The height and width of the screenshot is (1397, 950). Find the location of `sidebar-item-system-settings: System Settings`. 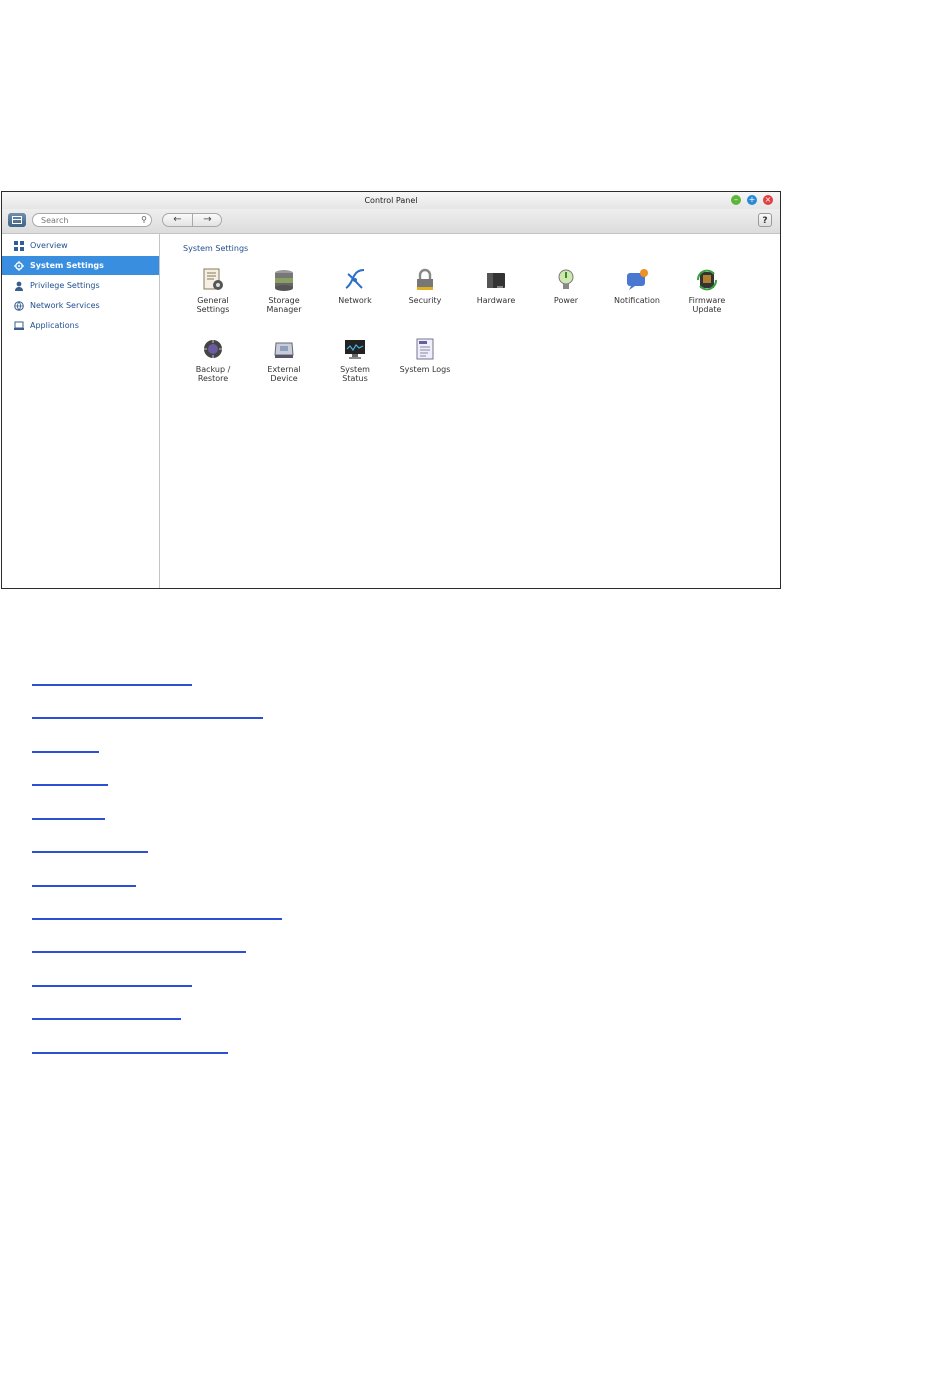

sidebar-item-system-settings: System Settings is located at coordinates (80, 265).